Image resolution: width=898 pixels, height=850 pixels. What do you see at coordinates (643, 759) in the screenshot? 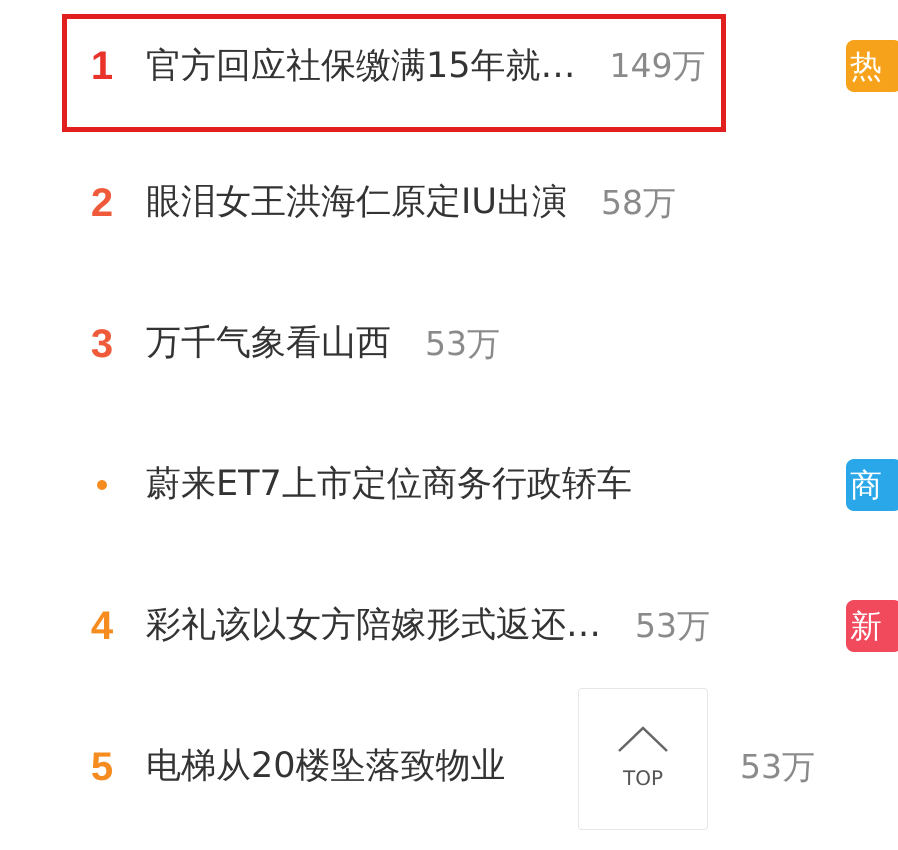
I see `back-to-top-button: TOP` at bounding box center [643, 759].